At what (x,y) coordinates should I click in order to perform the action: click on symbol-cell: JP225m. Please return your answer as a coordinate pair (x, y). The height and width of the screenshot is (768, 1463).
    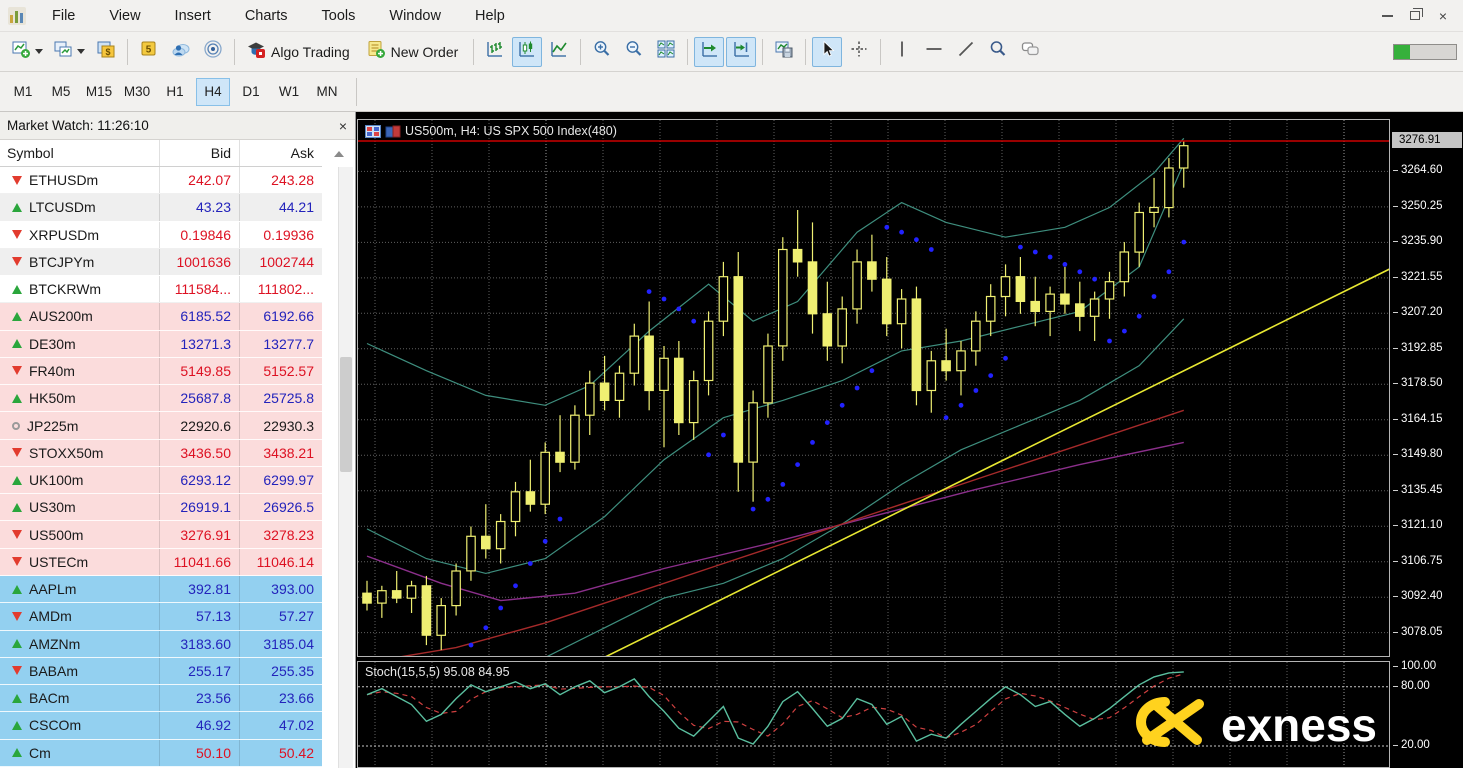
    Looking at the image, I should click on (80, 425).